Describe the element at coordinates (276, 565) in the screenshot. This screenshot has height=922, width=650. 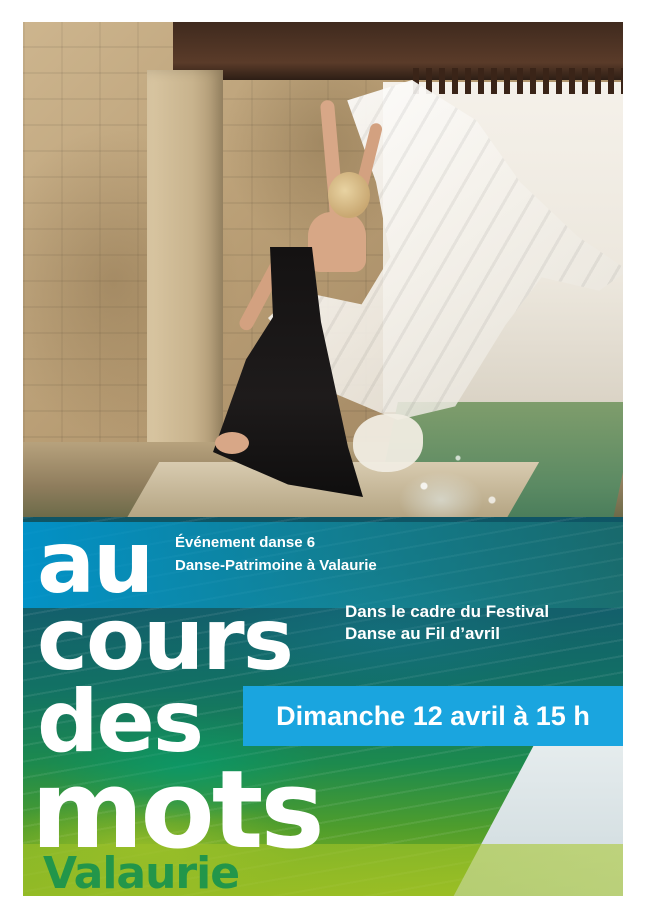
I see `event-location: Danse-Patrimoine à Valaurie` at that location.